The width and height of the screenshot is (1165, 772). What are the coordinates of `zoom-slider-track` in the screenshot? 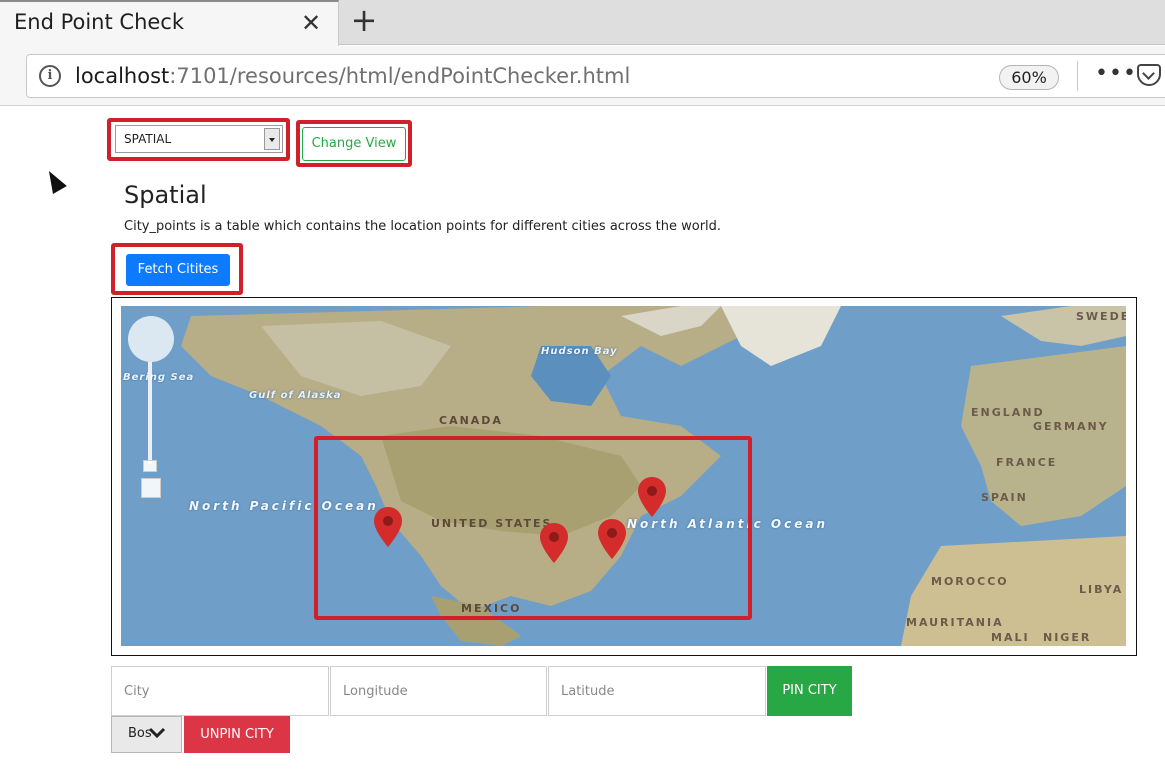 It's located at (150, 413).